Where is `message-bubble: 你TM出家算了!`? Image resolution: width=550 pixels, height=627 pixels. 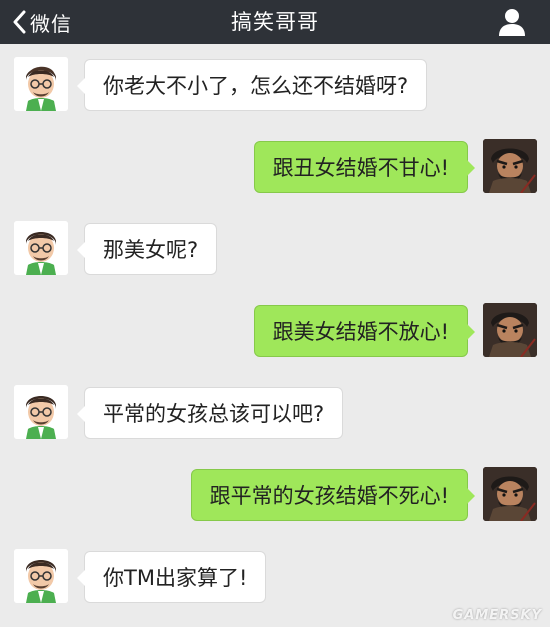 message-bubble: 你TM出家算了! is located at coordinates (171, 577).